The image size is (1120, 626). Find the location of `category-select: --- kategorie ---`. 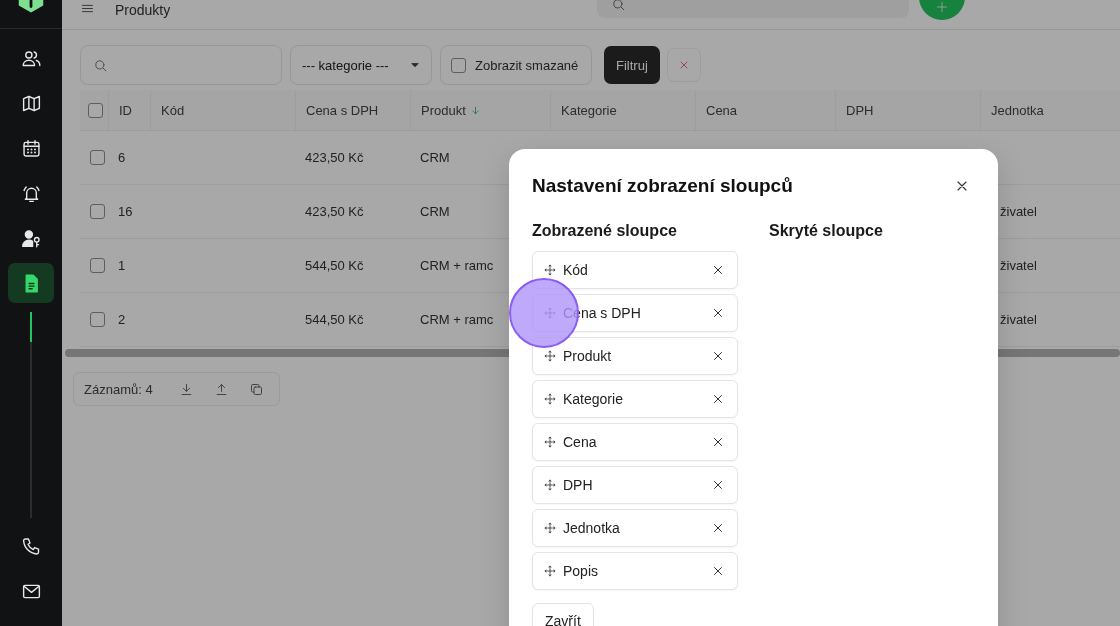

category-select: --- kategorie --- is located at coordinates (361, 65).